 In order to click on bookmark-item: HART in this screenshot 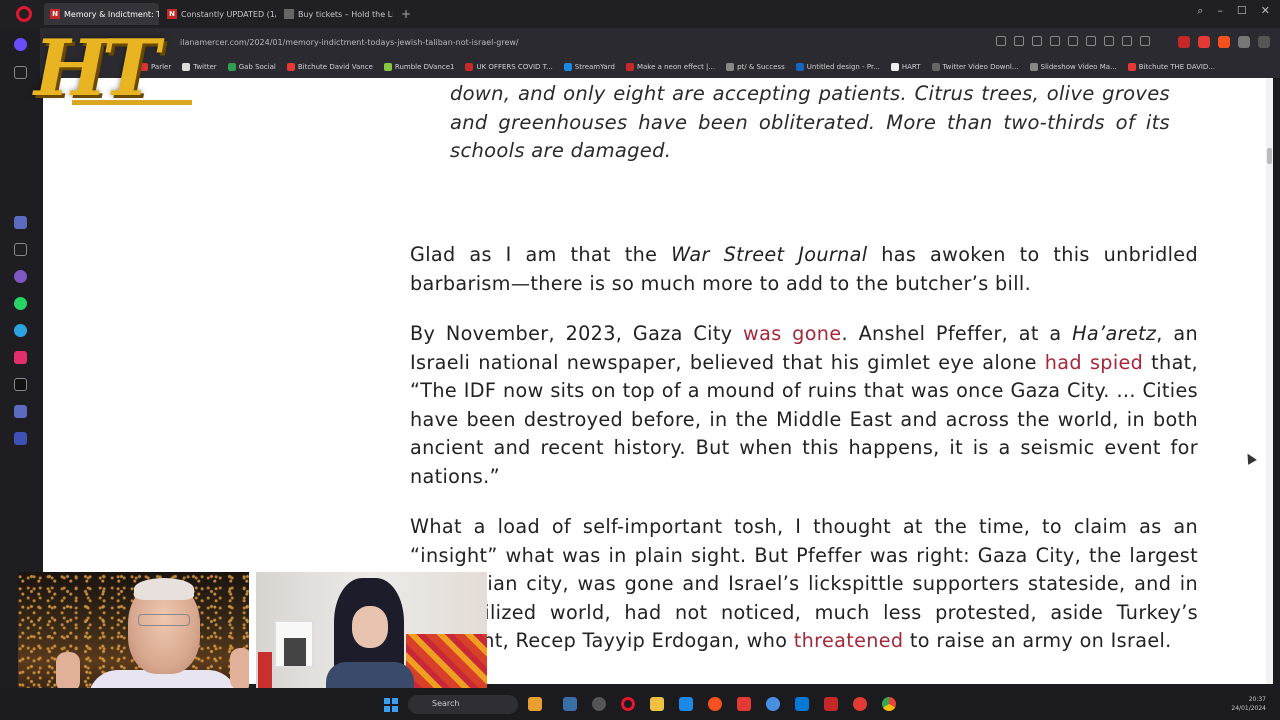, I will do `click(905, 67)`.